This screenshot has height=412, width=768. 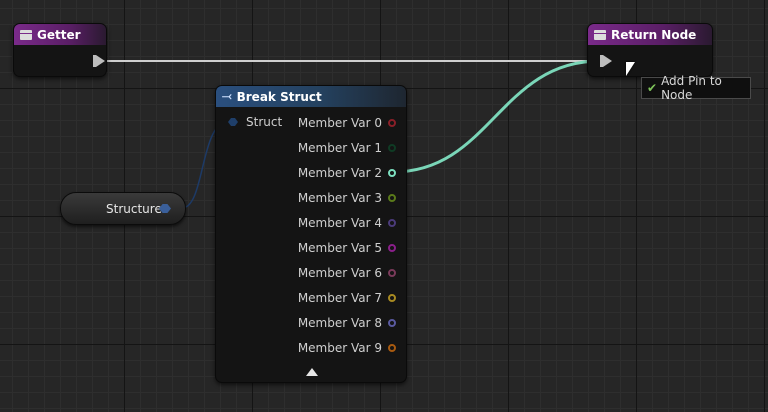 I want to click on member-var-2-wire, so click(x=496, y=116).